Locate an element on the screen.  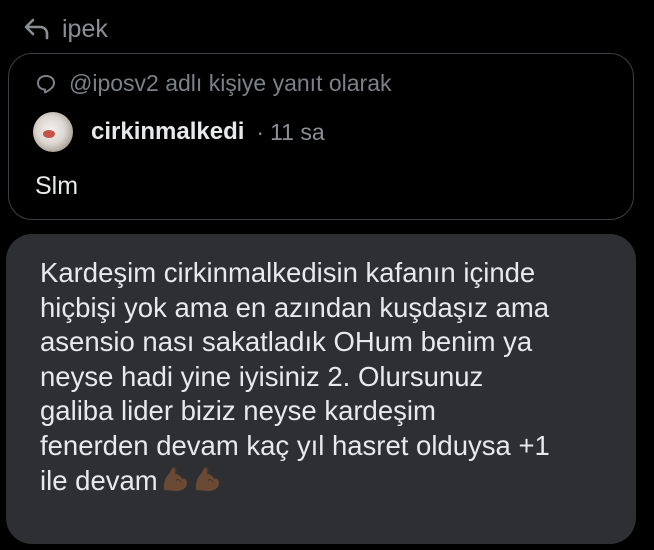
reply-target-name: ipek is located at coordinates (85, 28).